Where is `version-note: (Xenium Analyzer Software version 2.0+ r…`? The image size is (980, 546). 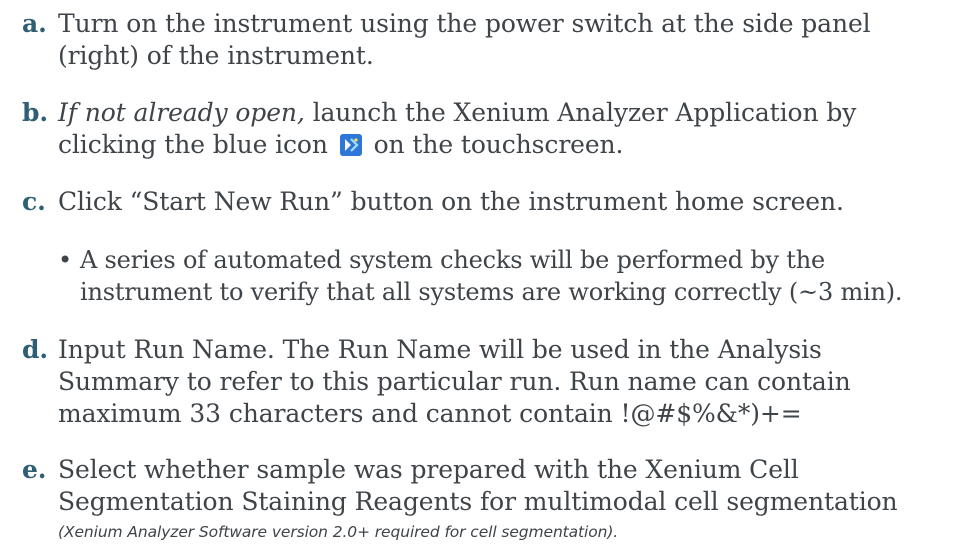 version-note: (Xenium Analyzer Software version 2.0+ r… is located at coordinates (338, 532).